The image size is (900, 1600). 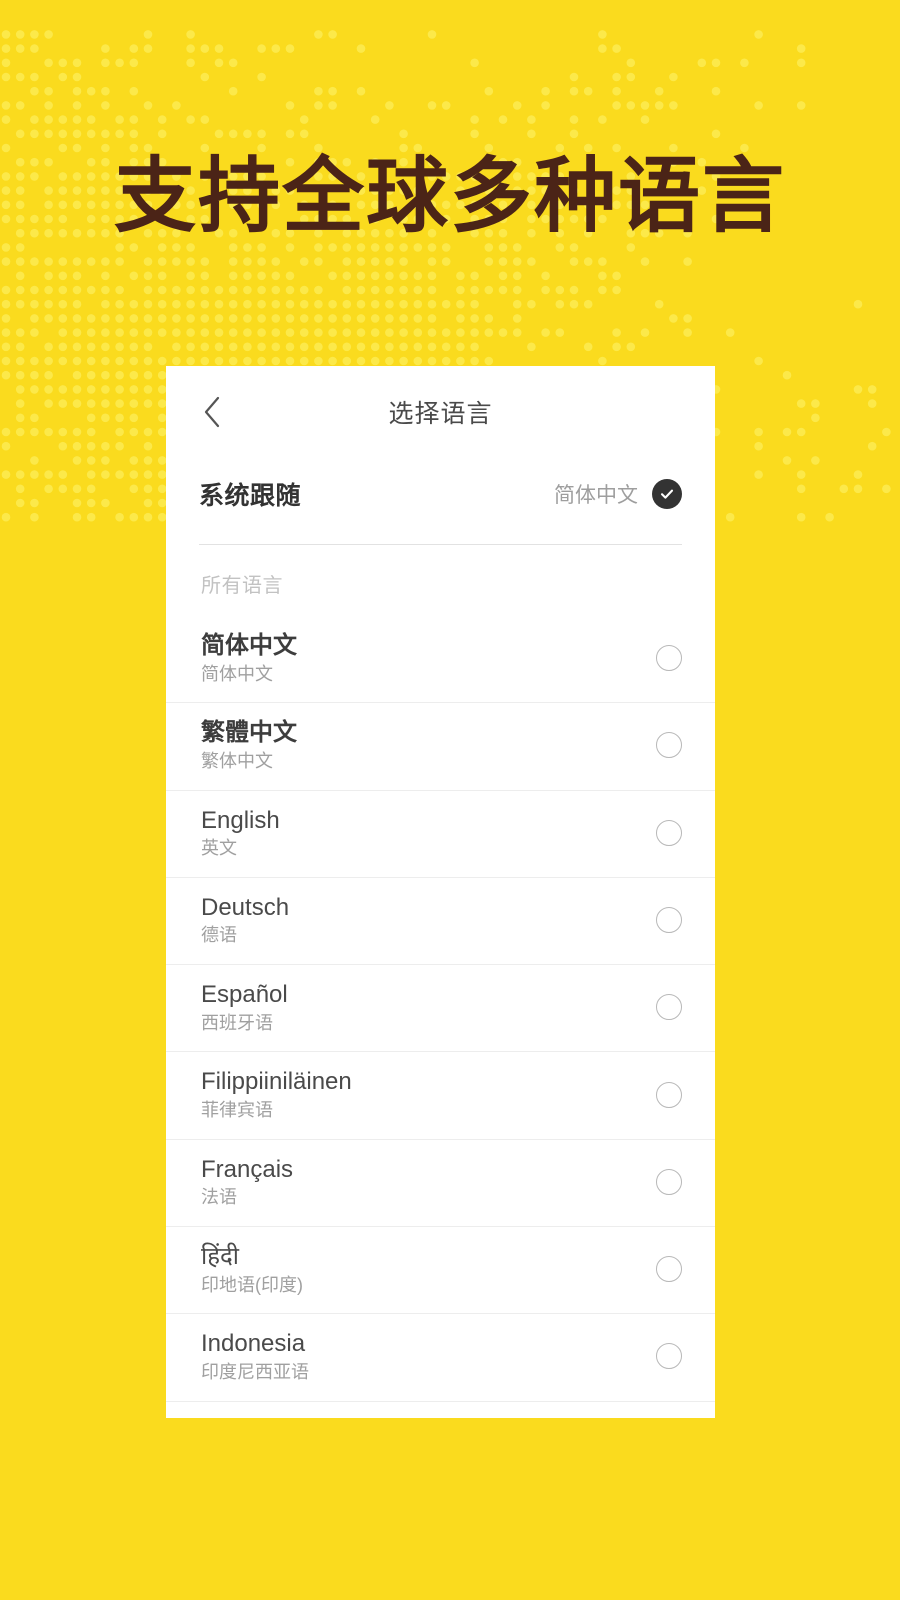 I want to click on language-text: Español 西班牙语, so click(x=244, y=1007).